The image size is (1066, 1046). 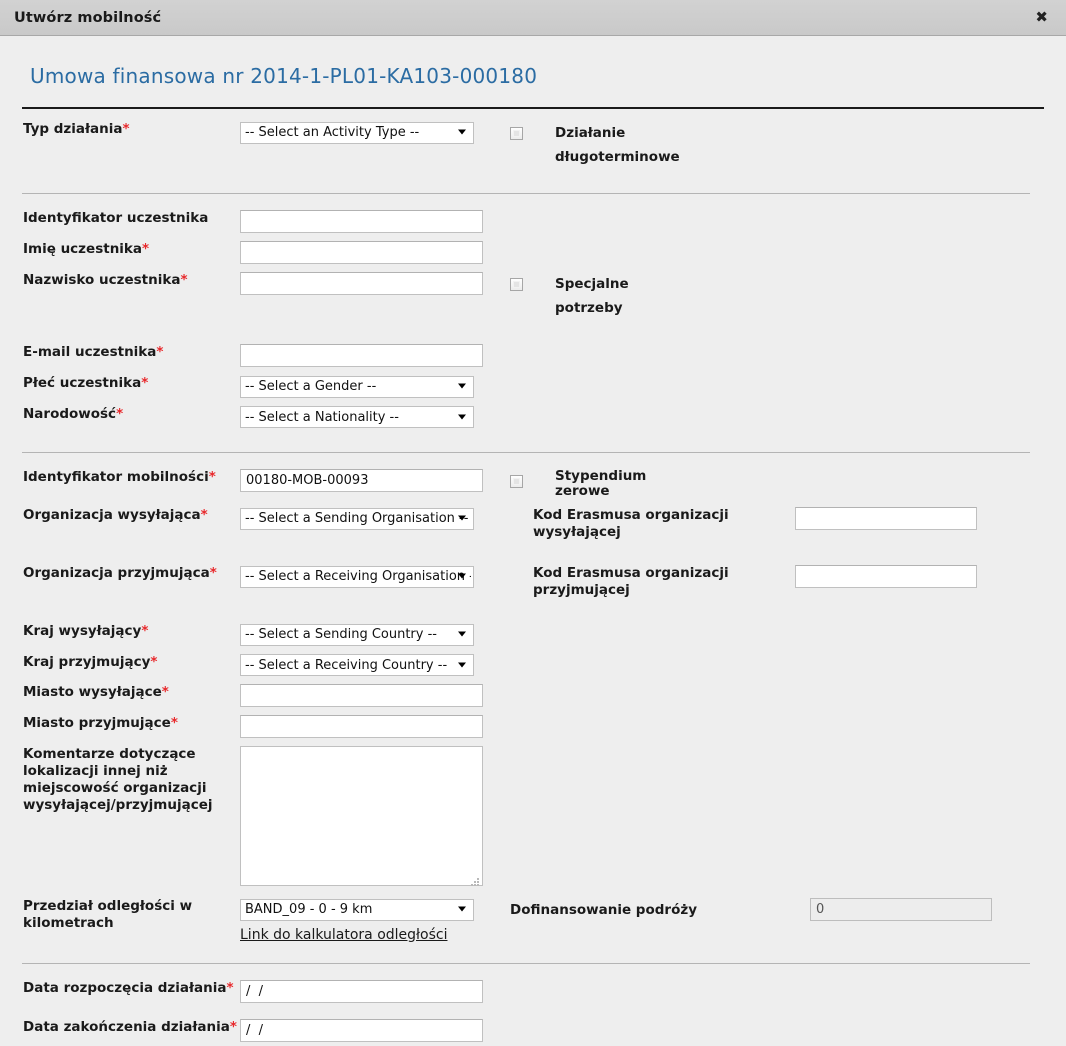 I want to click on sending-org-select-wrap: -- Select a Sending Organisation --, so click(x=357, y=518).